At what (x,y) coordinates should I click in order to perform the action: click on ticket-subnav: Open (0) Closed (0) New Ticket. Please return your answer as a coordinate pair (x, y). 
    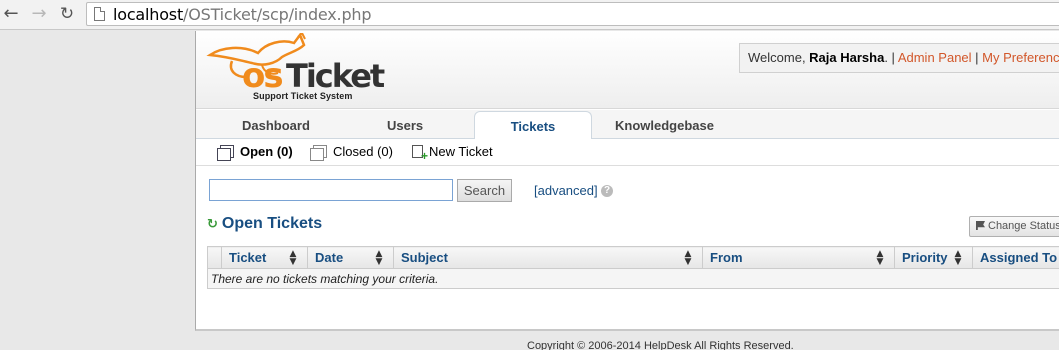
    Looking at the image, I should click on (627, 152).